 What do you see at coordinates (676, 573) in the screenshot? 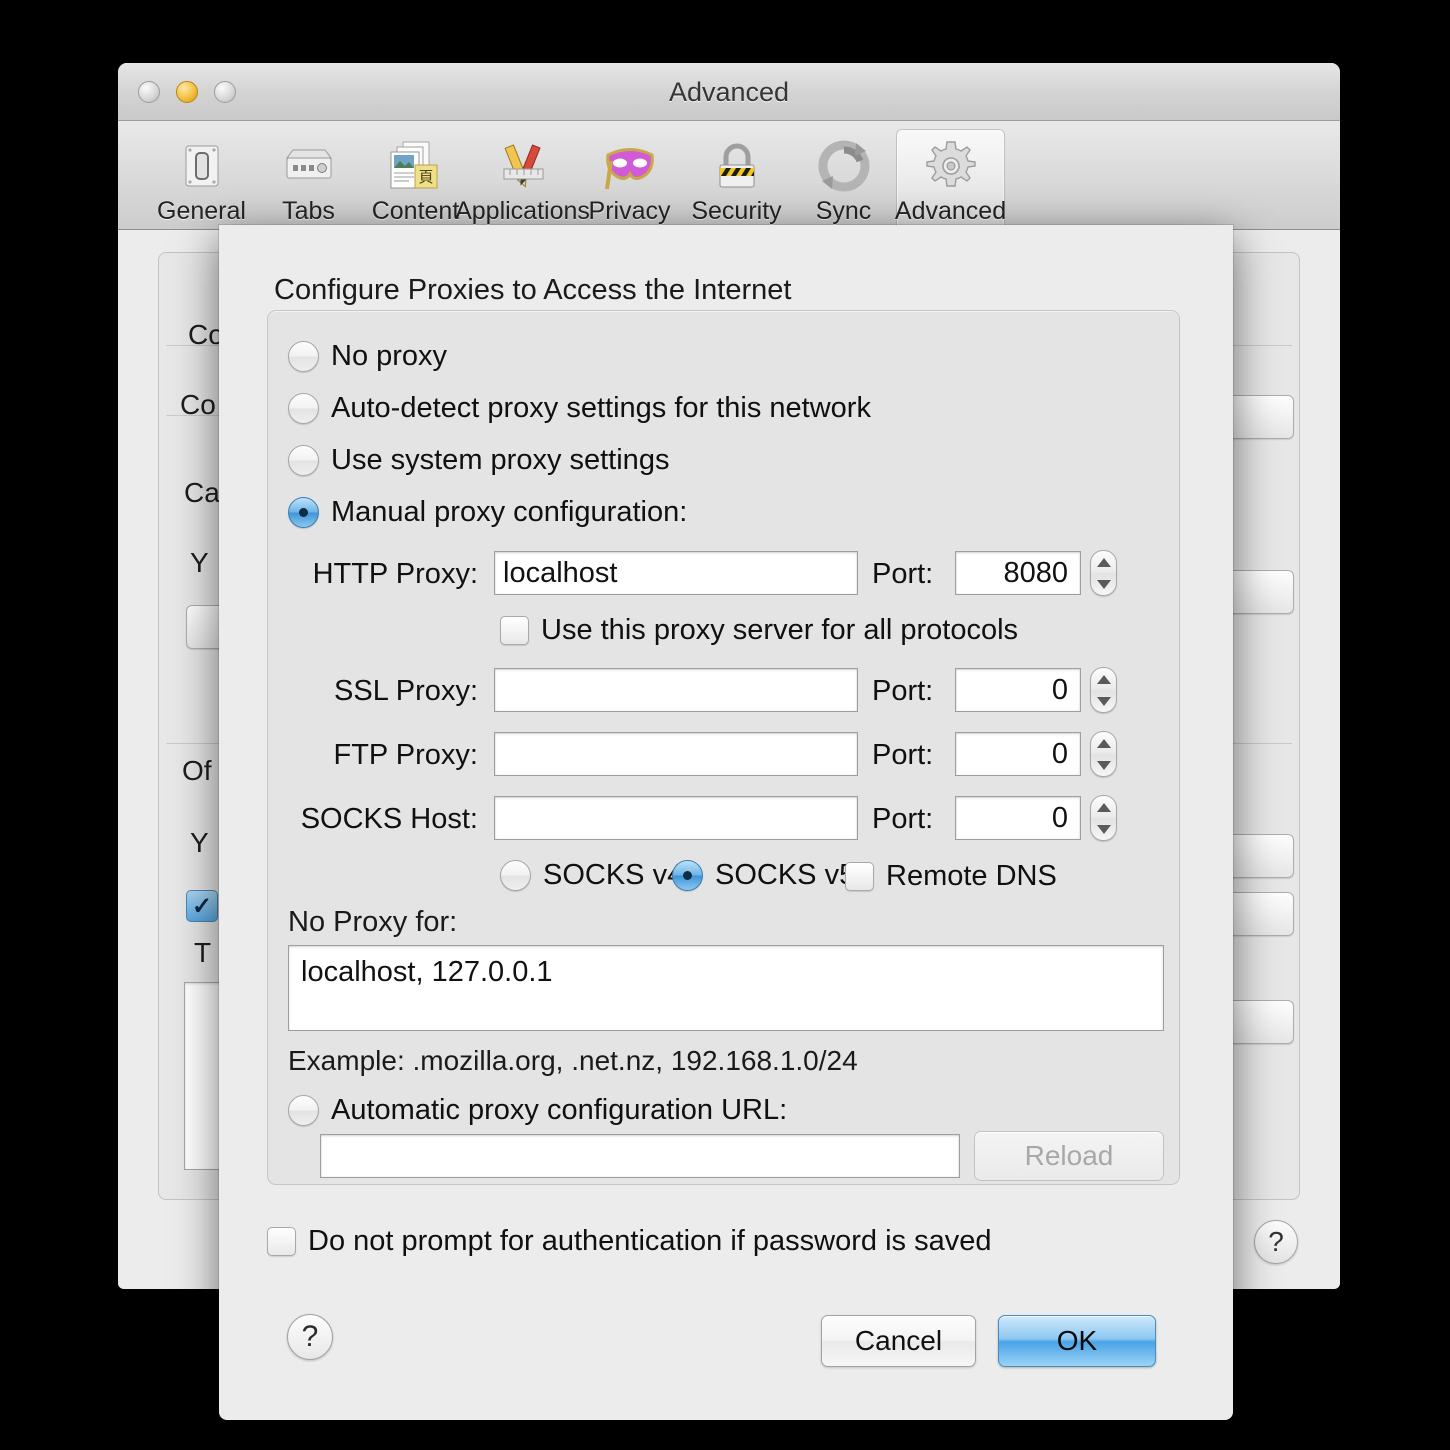
I see `http-proxy-input: localhost` at bounding box center [676, 573].